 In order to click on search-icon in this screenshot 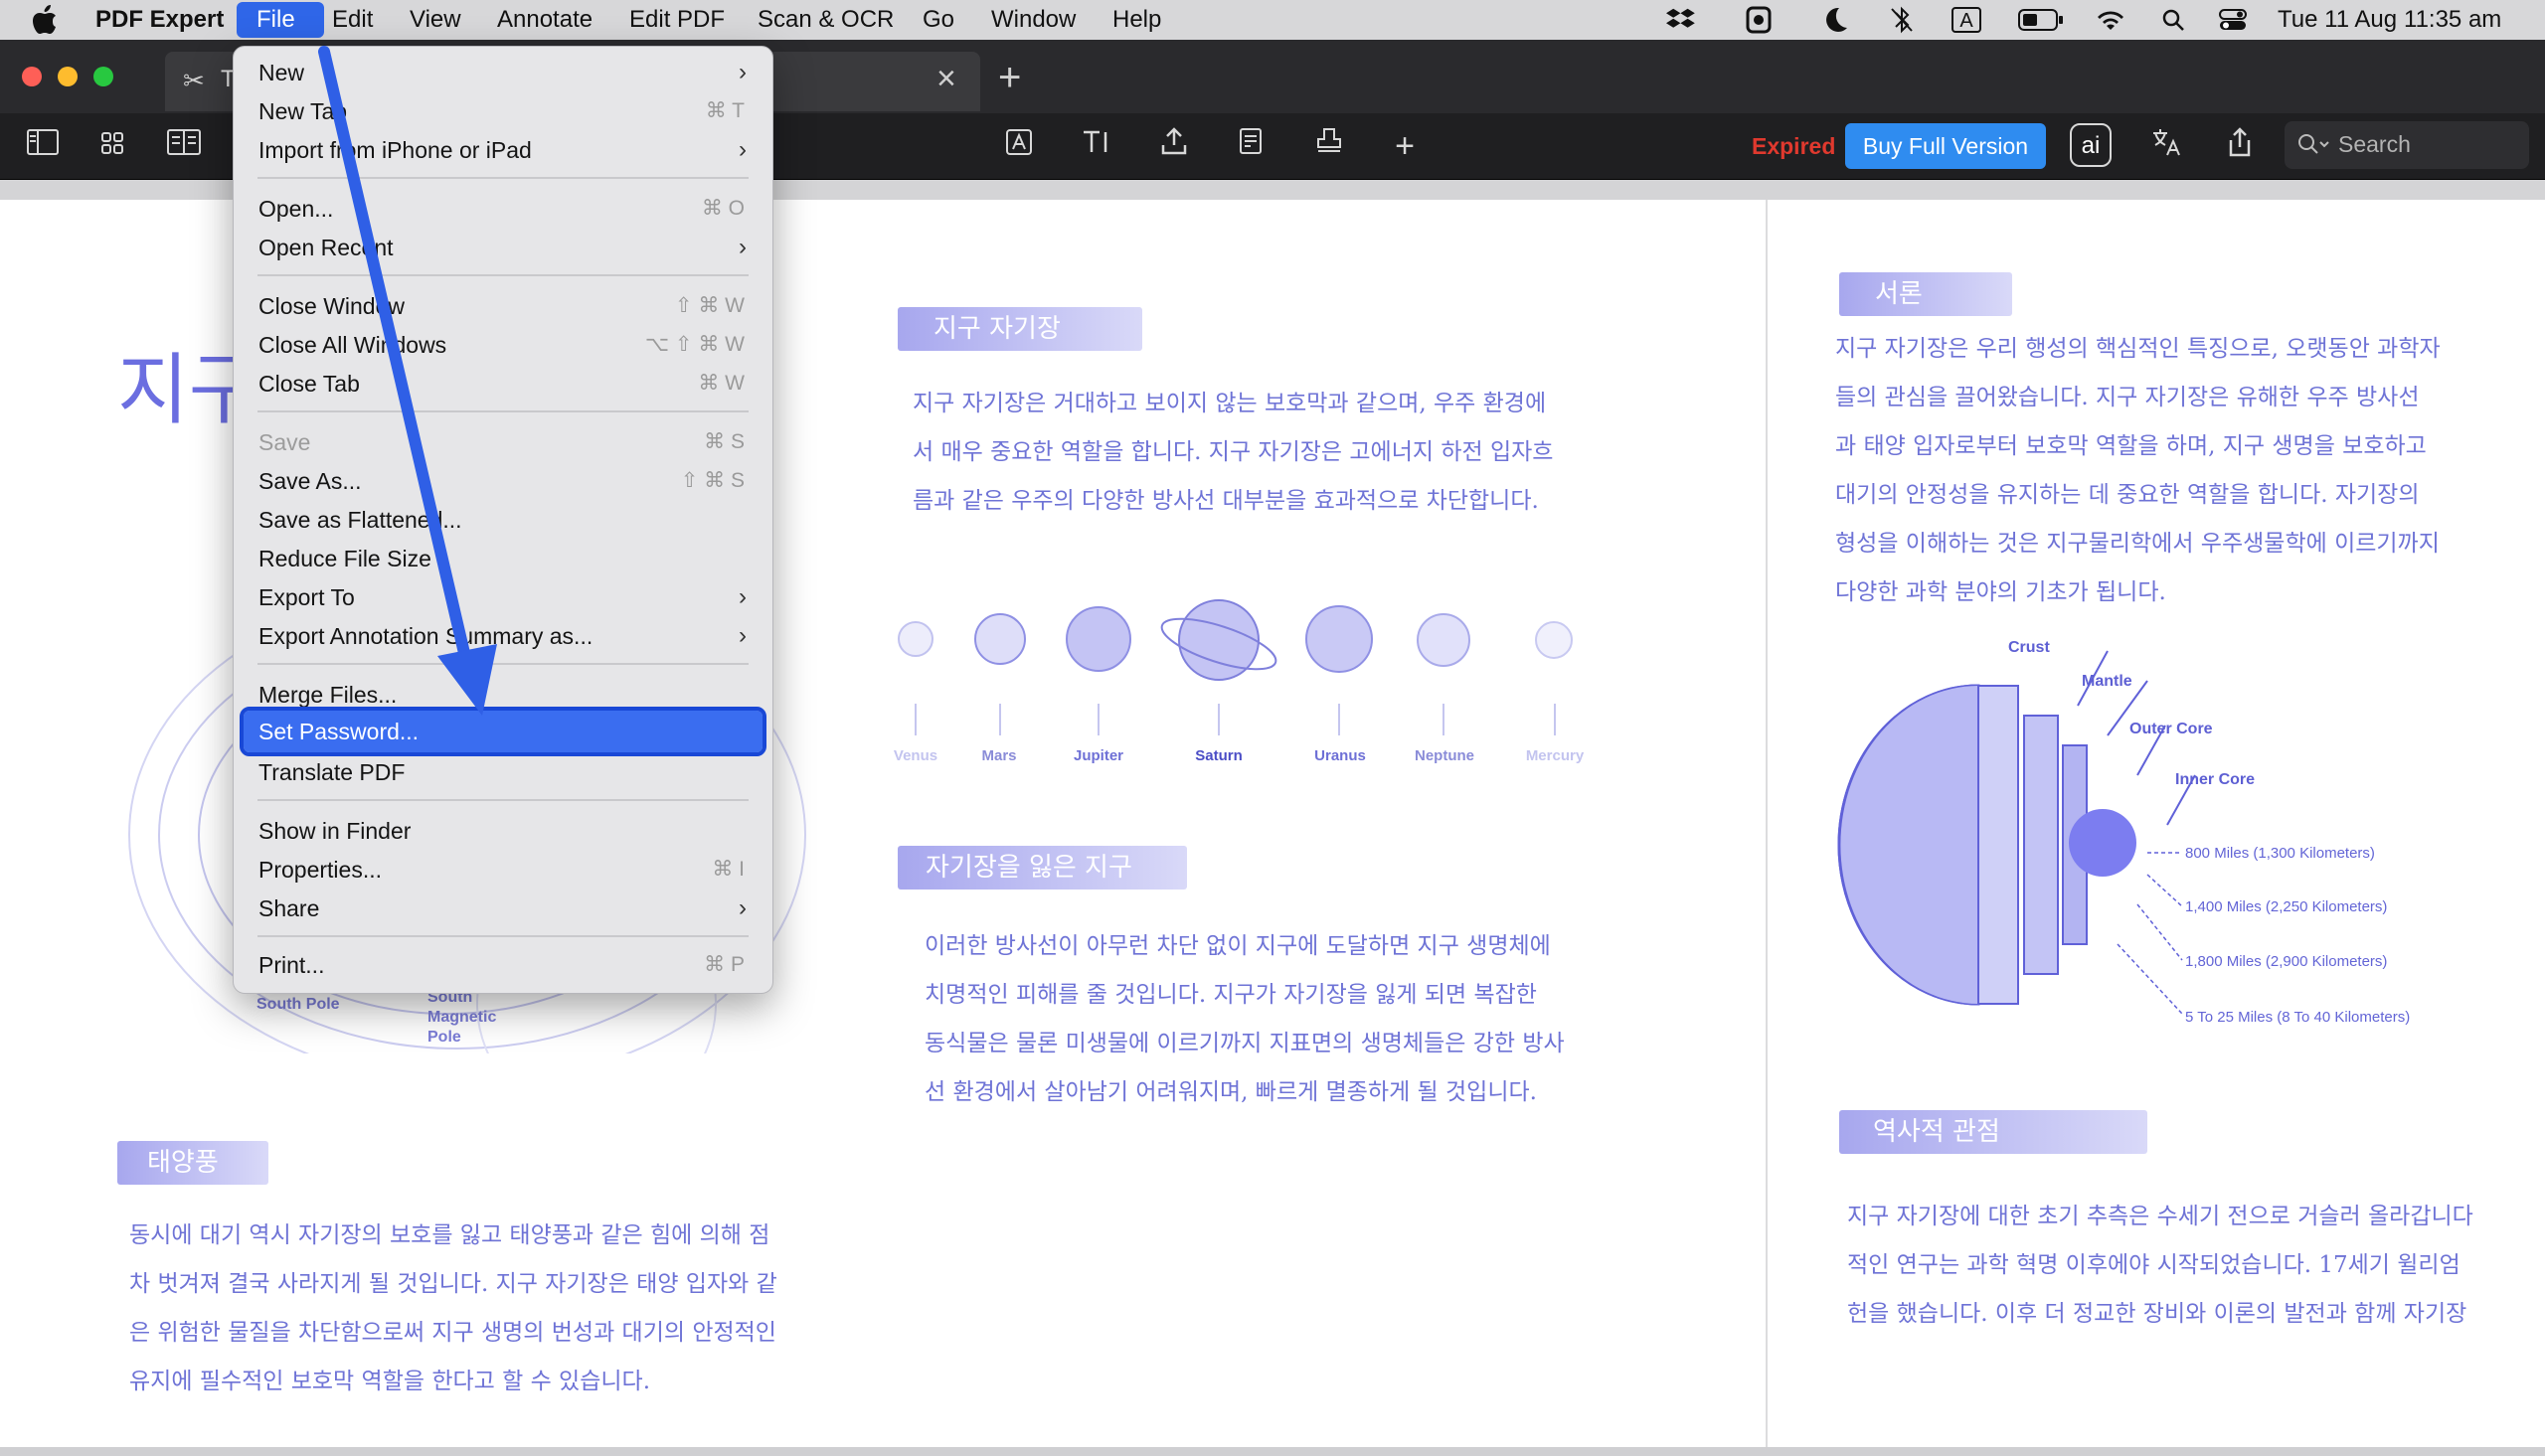, I will do `click(2173, 20)`.